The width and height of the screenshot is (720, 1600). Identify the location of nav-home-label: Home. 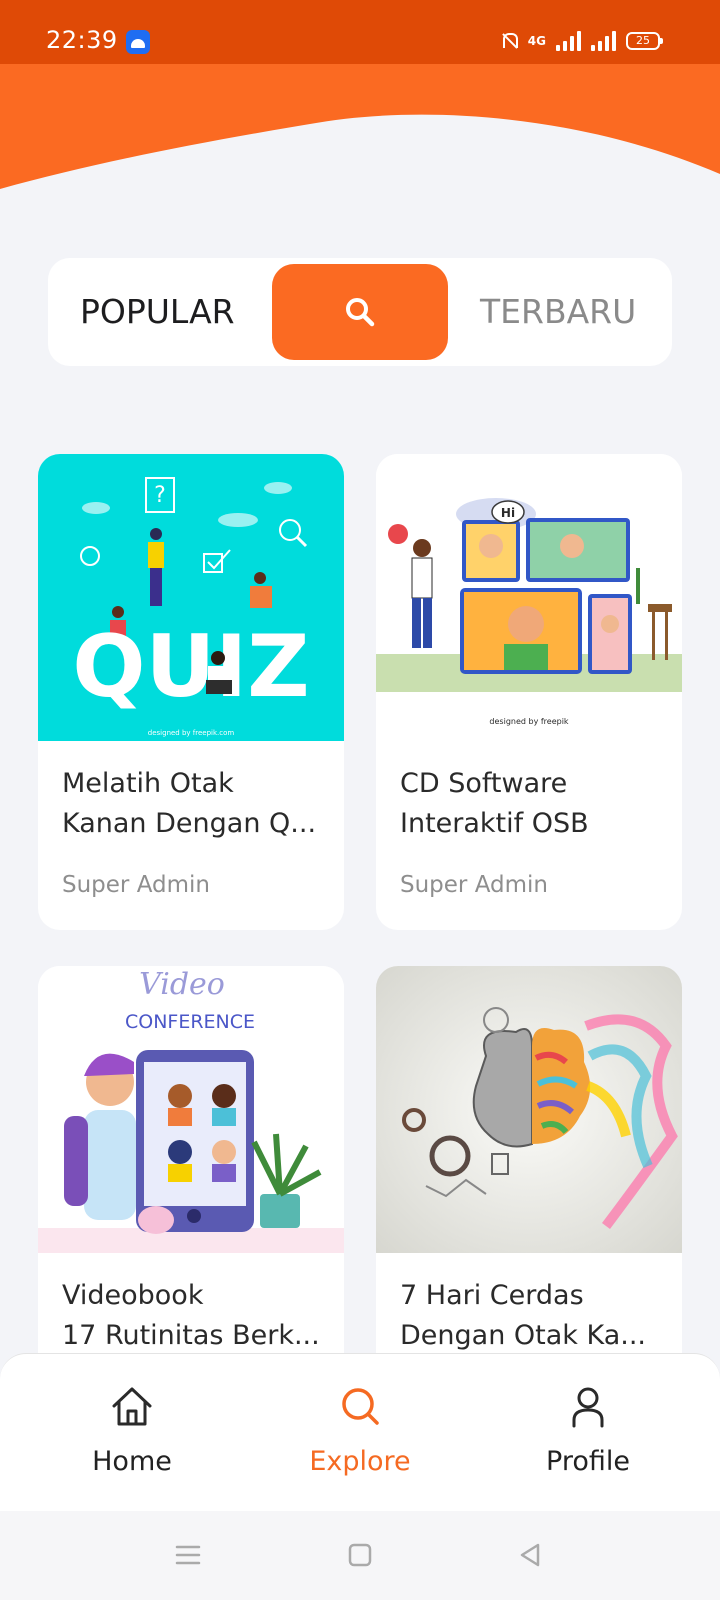
(132, 1461).